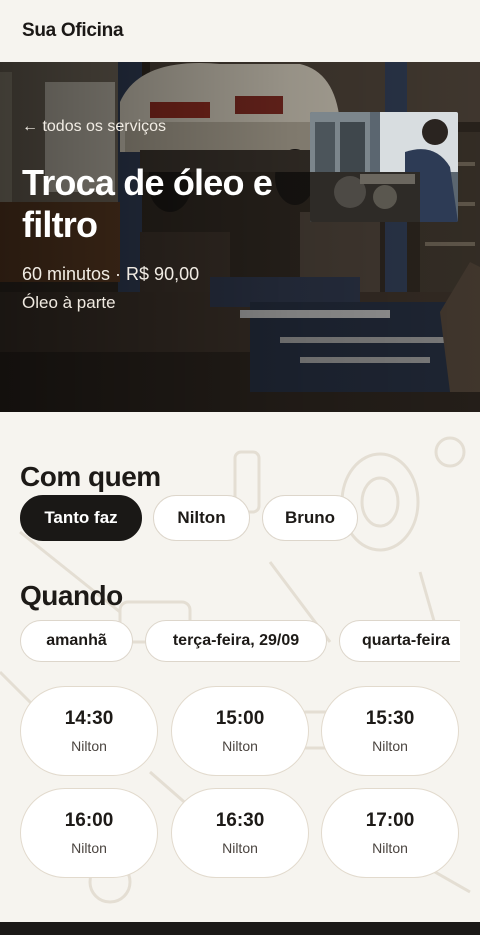 The width and height of the screenshot is (480, 935). Describe the element at coordinates (240, 731) in the screenshot. I see `time-slot: 15:00 Nilton` at that location.